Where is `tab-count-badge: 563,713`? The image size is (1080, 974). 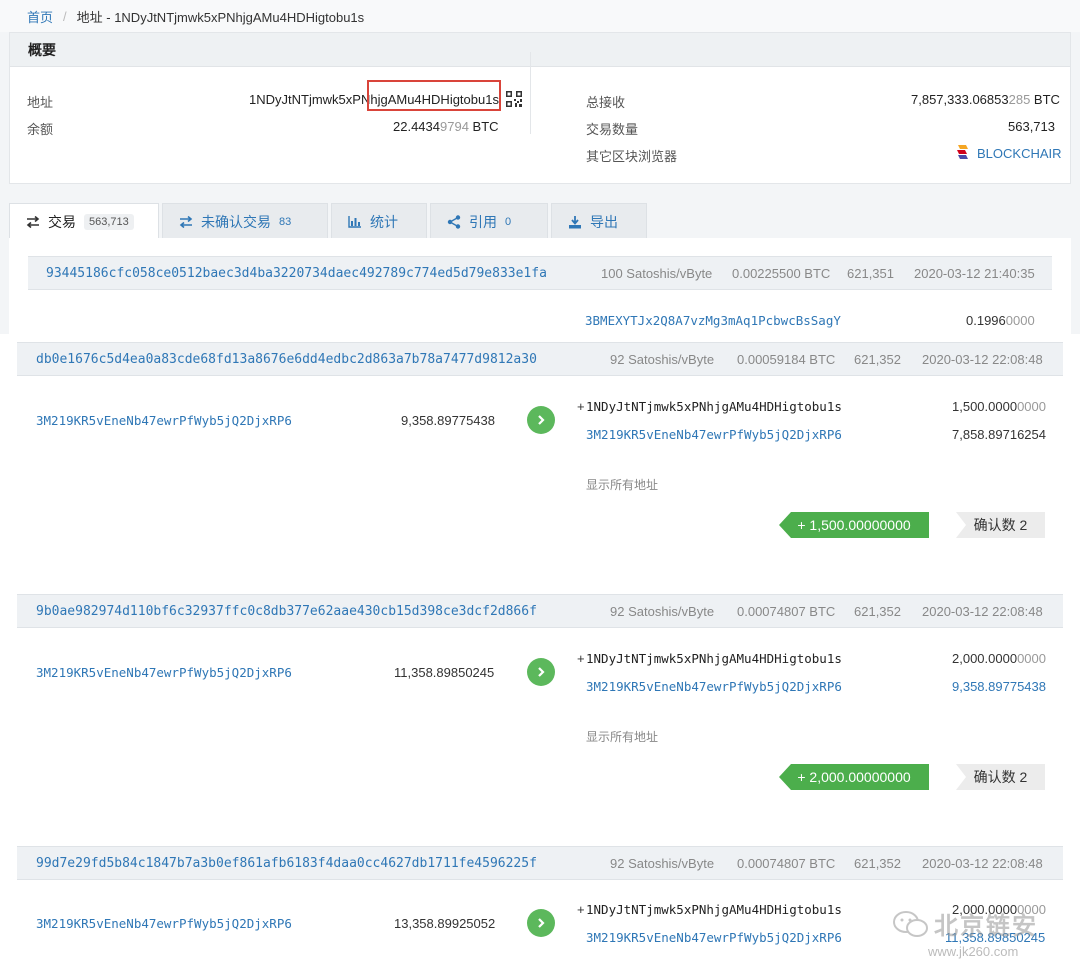 tab-count-badge: 563,713 is located at coordinates (109, 221).